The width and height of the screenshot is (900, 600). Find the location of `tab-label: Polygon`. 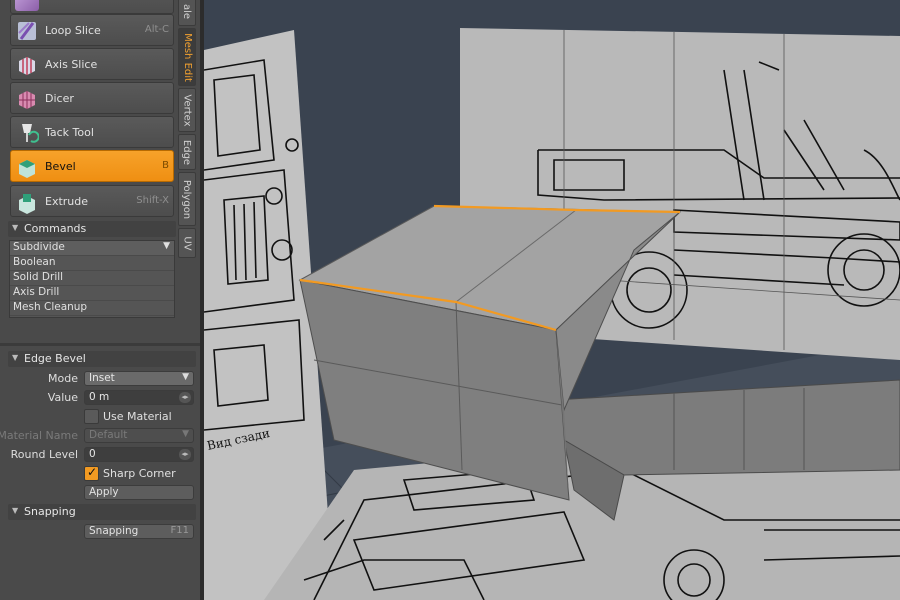

tab-label: Polygon is located at coordinates (187, 199).